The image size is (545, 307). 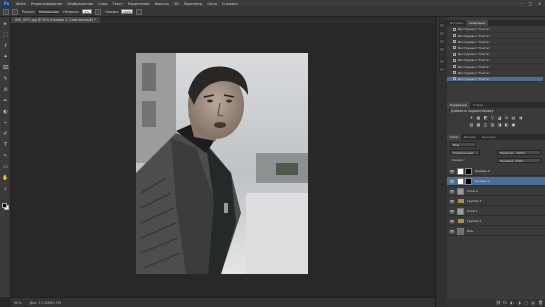 I want to click on layer-row: 👁 Слой 1, so click(x=496, y=211).